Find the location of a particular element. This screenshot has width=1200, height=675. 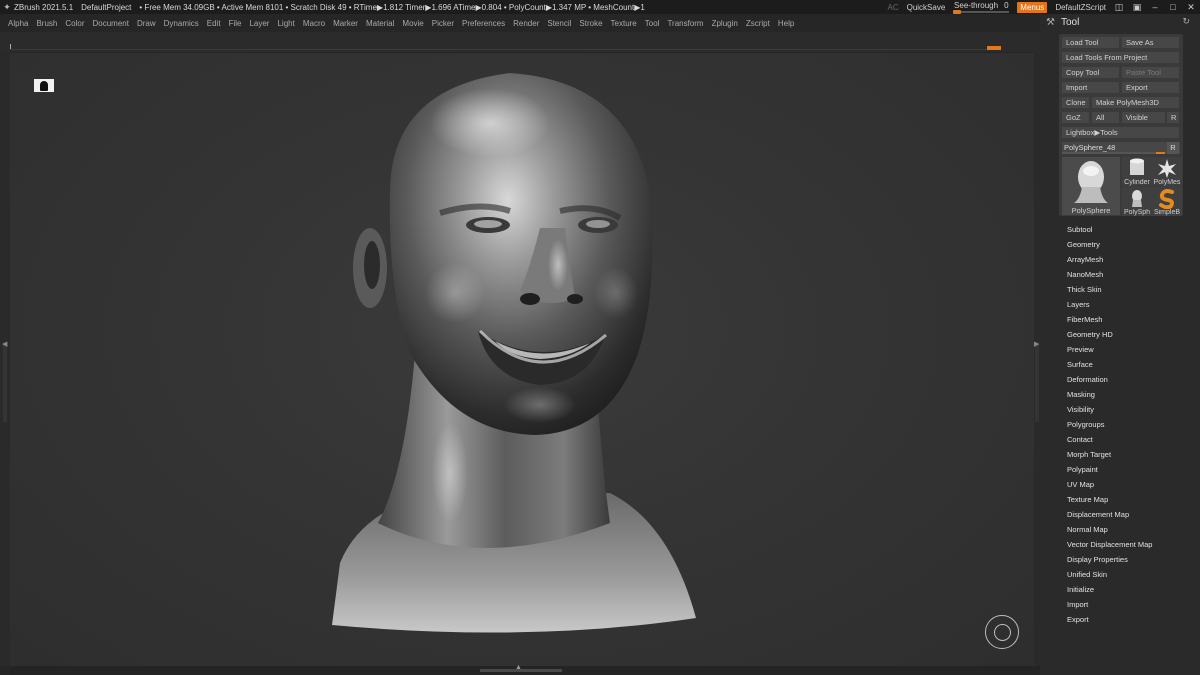

menus-toggle-button: Menus is located at coordinates (1032, 7).